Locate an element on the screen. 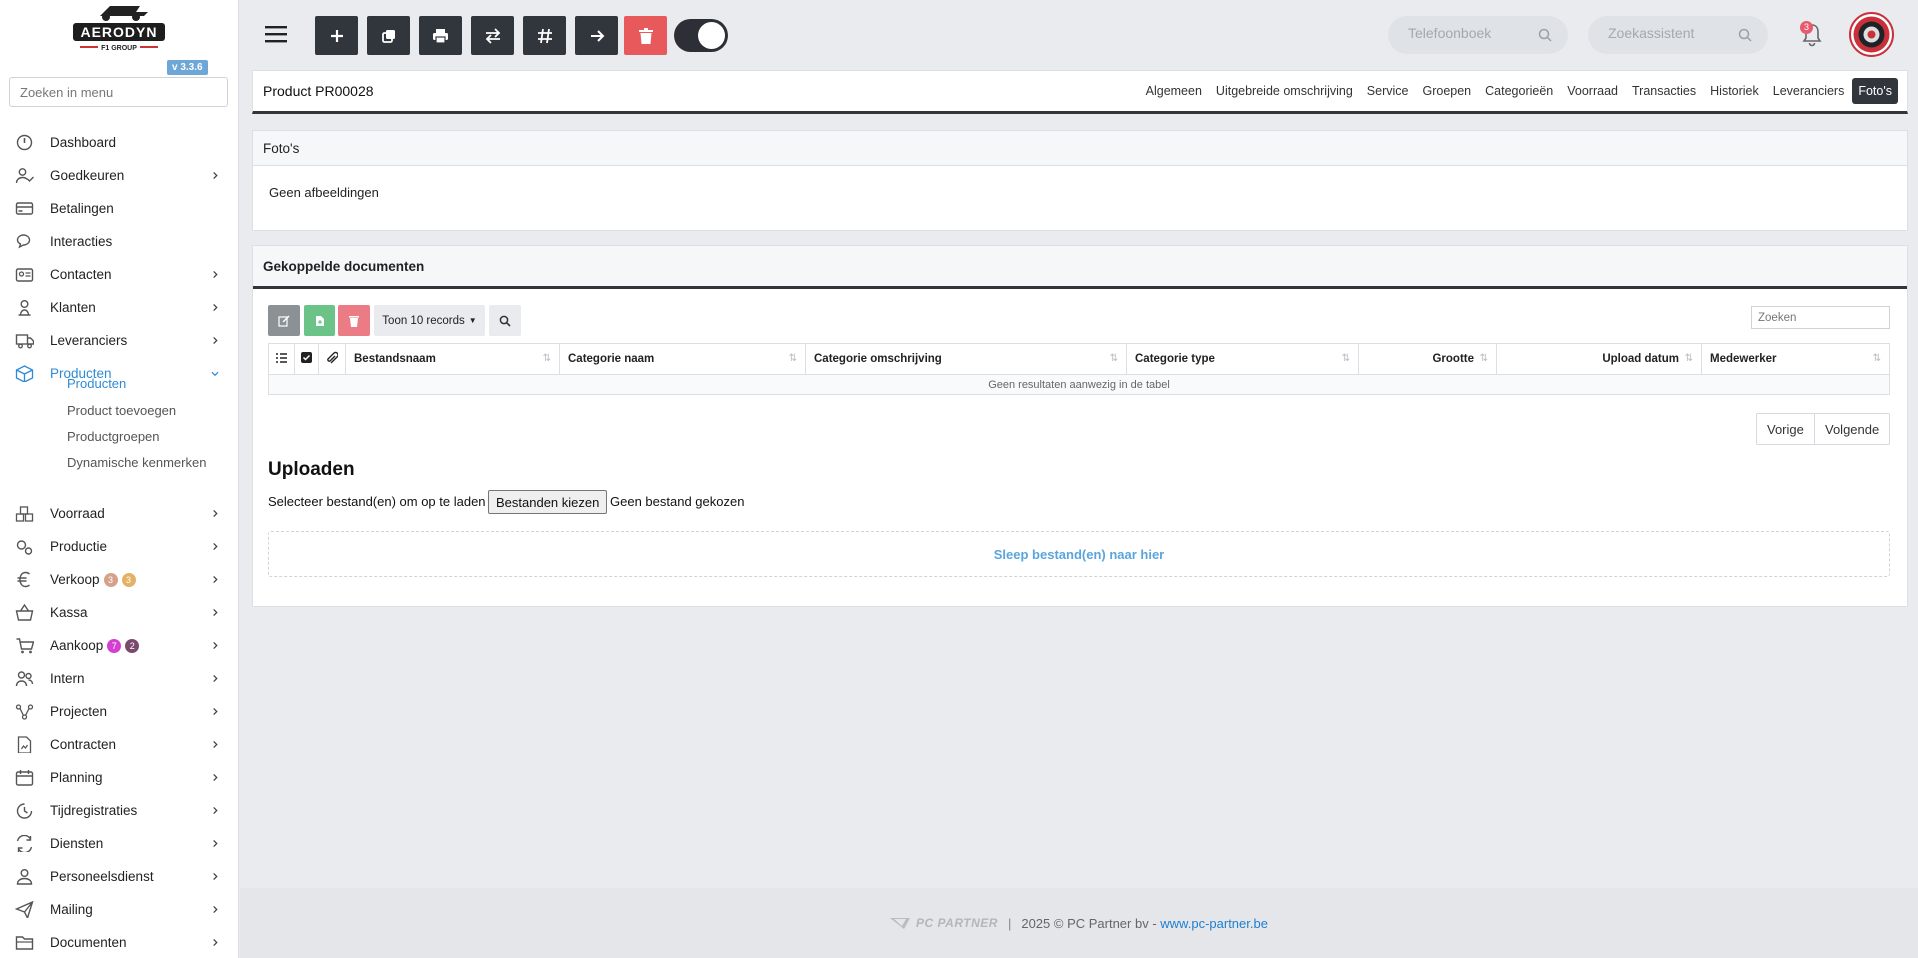 The width and height of the screenshot is (1918, 958). logo-text: AERODYN is located at coordinates (118, 32).